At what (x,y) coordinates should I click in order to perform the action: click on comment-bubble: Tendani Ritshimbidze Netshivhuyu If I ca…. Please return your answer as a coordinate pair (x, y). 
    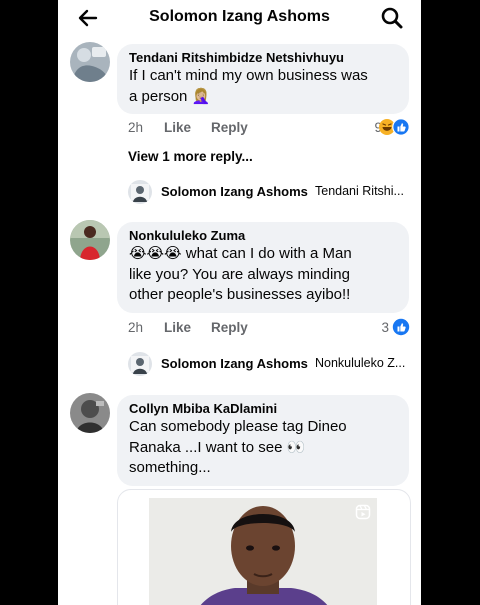
    Looking at the image, I should click on (263, 79).